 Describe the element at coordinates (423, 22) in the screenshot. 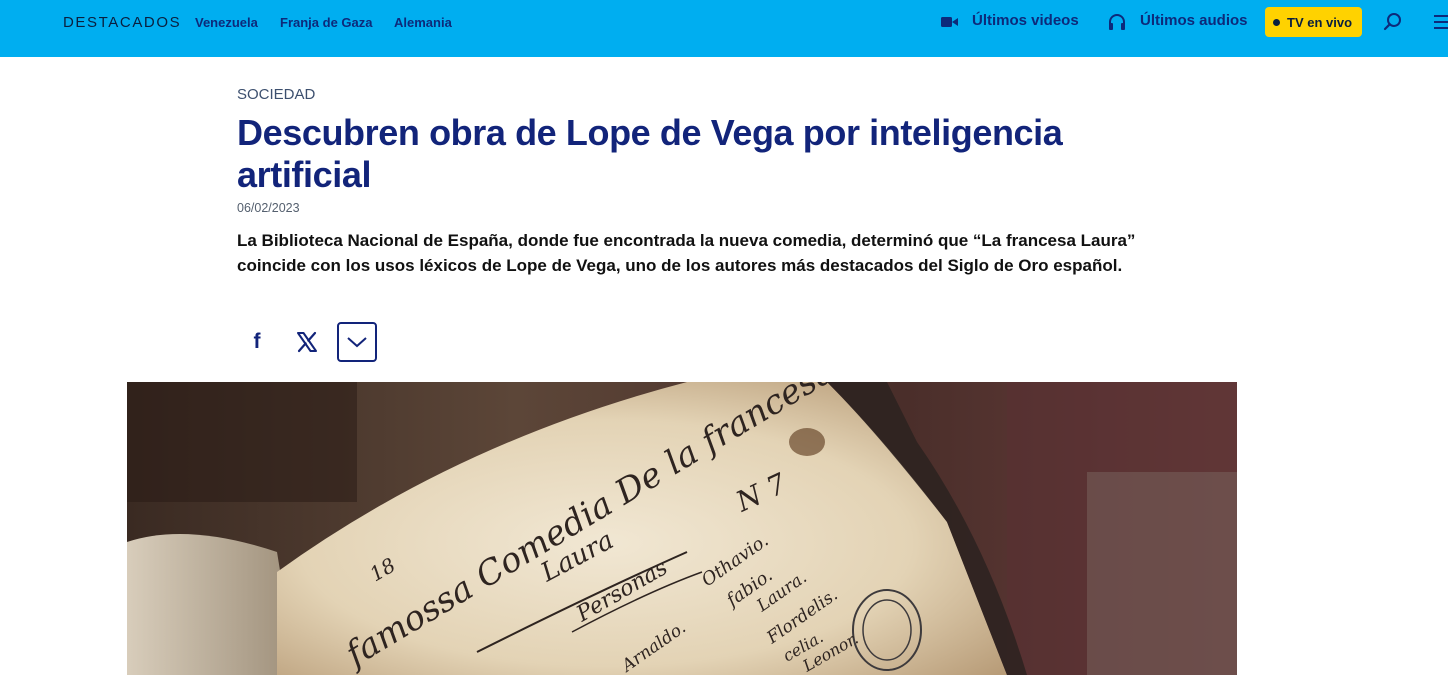

I see `nav-link-alemania: Alemania` at that location.